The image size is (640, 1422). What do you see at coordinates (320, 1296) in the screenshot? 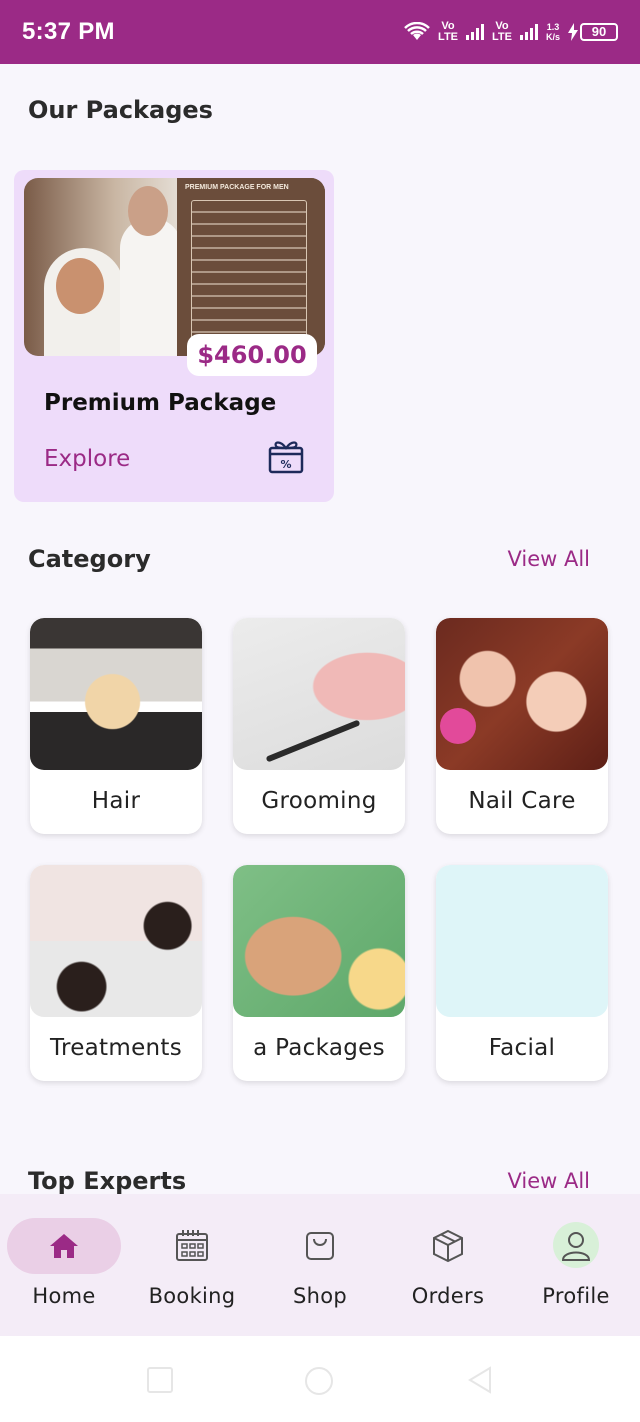
I see `nav-label: Shop` at bounding box center [320, 1296].